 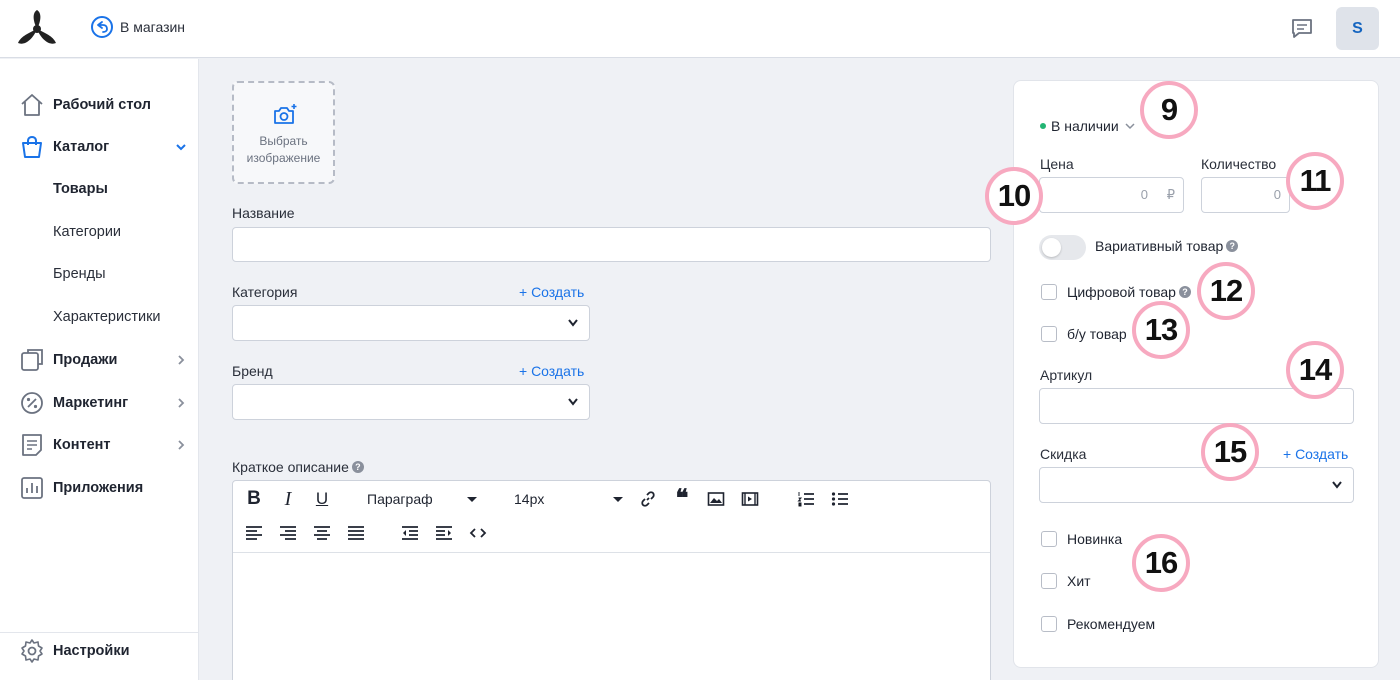 I want to click on quote-icon: ❝, so click(x=682, y=499).